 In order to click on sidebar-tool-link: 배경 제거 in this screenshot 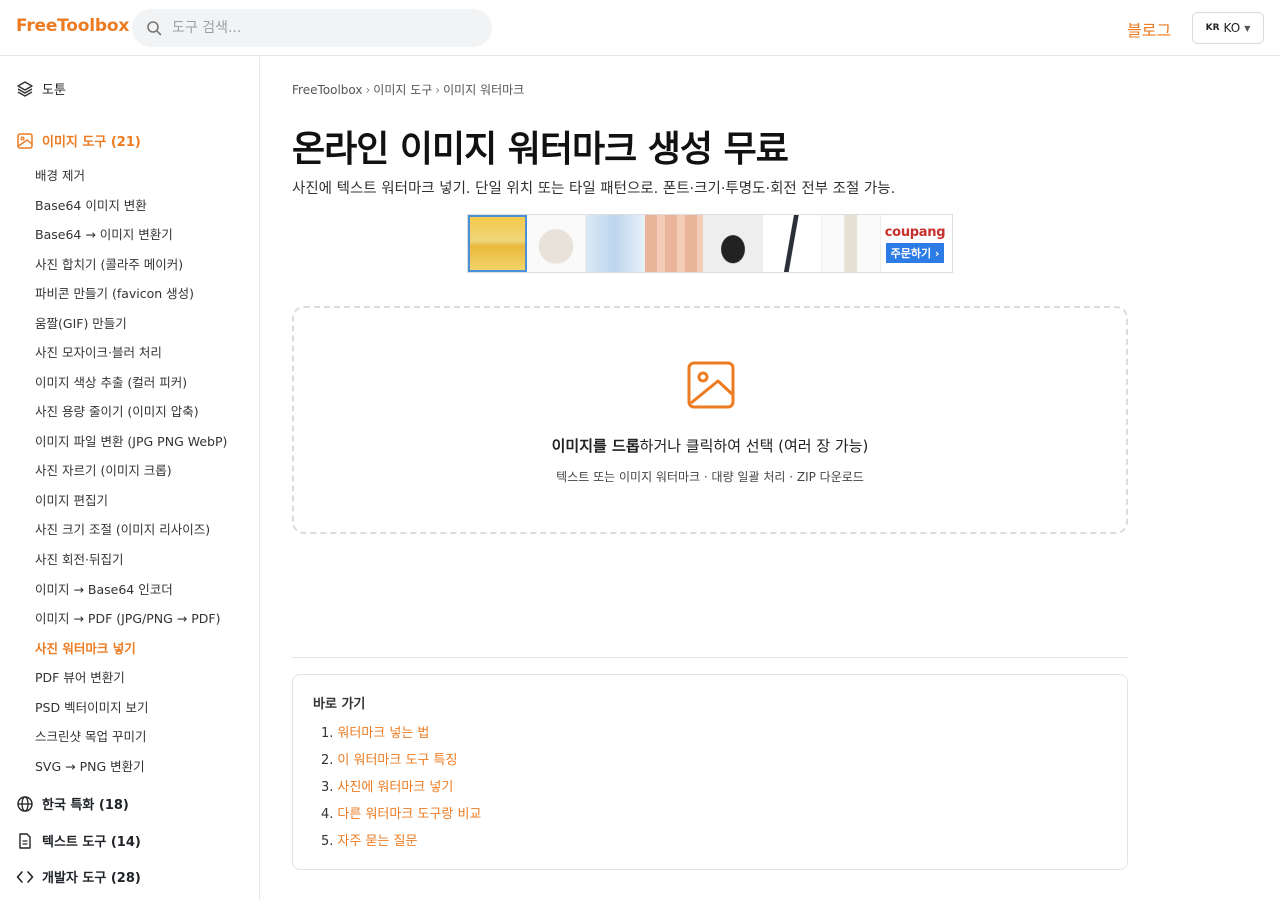, I will do `click(60, 174)`.